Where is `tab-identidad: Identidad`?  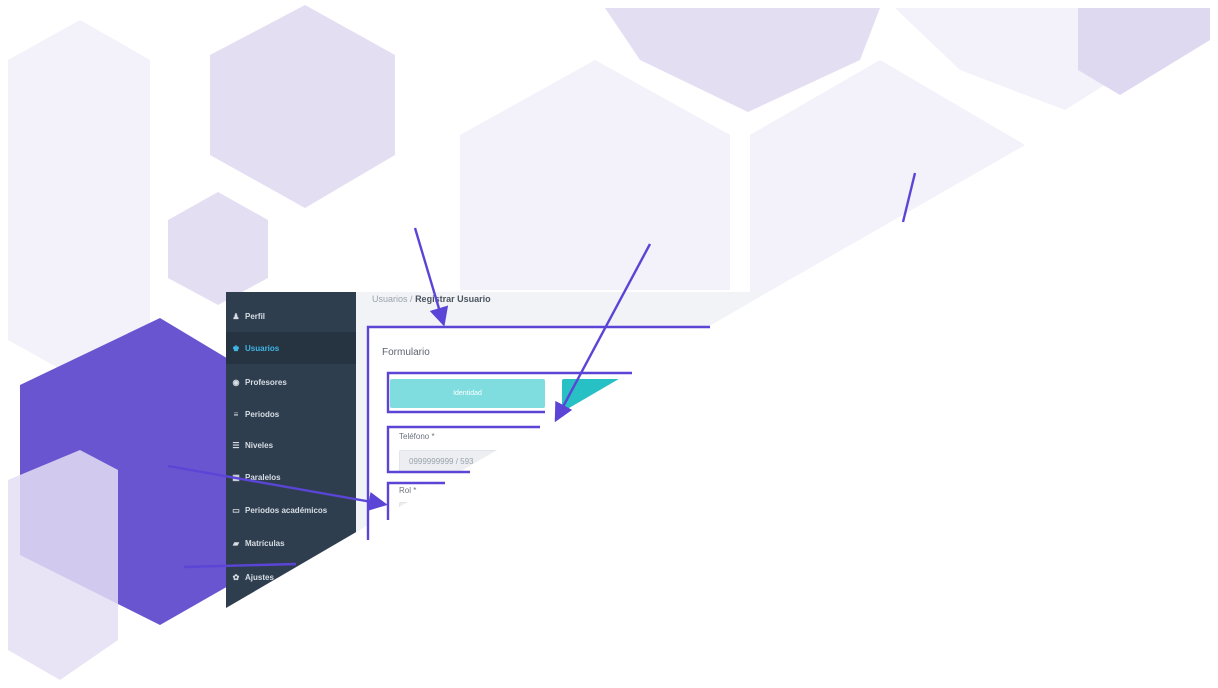
tab-identidad: Identidad is located at coordinates (467, 393).